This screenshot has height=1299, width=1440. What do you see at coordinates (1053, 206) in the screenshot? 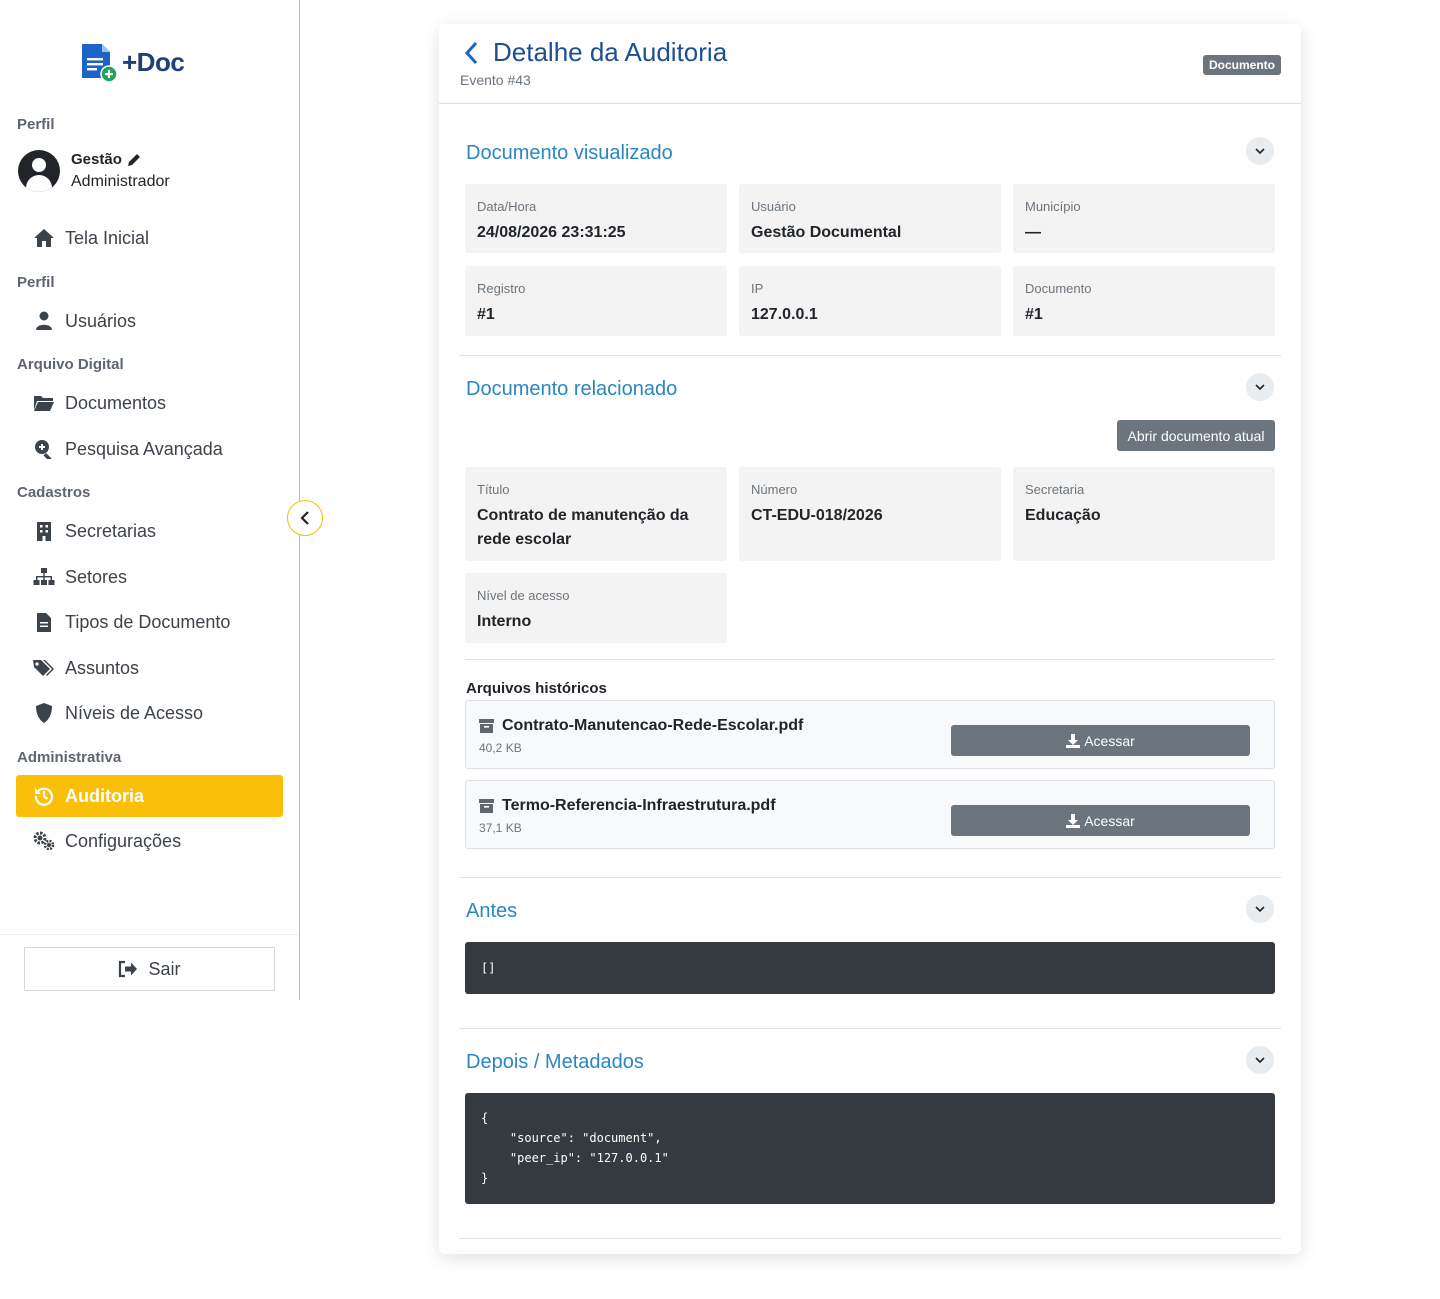
I see `field-label: Município` at bounding box center [1053, 206].